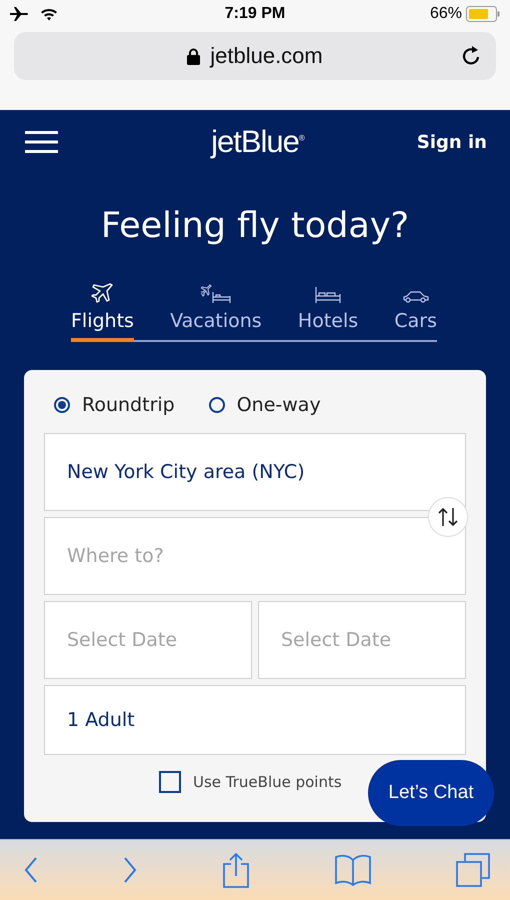 Image resolution: width=510 pixels, height=900 pixels. Describe the element at coordinates (266, 56) in the screenshot. I see `url-text: jetblue.com` at that location.